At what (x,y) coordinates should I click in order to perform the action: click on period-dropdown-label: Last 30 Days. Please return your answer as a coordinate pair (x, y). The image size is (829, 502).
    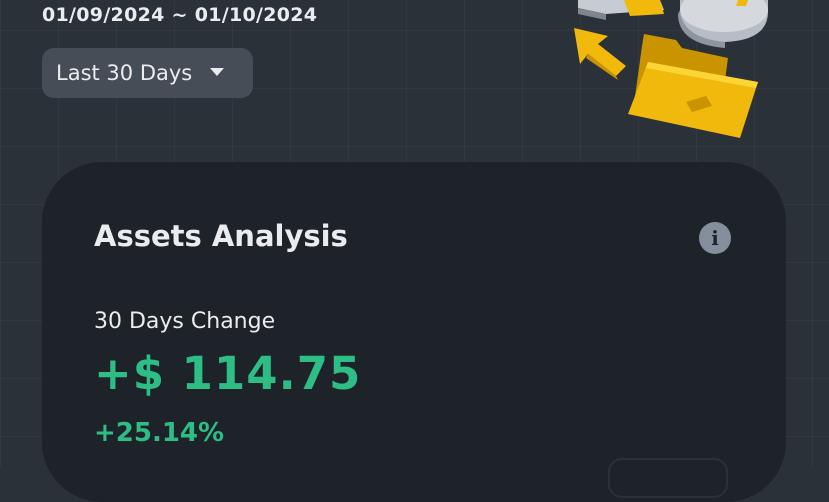
    Looking at the image, I should click on (124, 73).